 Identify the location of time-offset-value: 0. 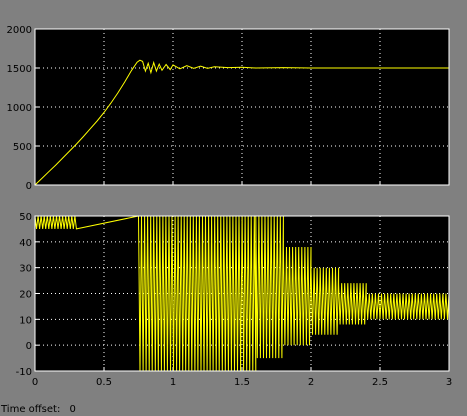
(72, 409).